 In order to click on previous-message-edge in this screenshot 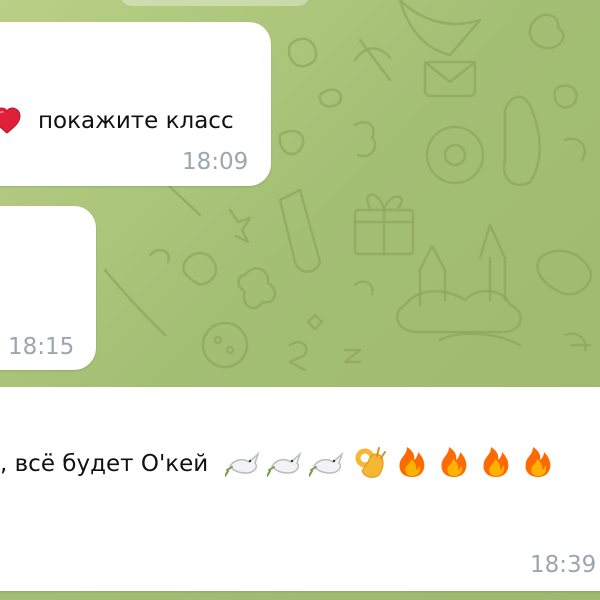, I will do `click(215, 3)`.